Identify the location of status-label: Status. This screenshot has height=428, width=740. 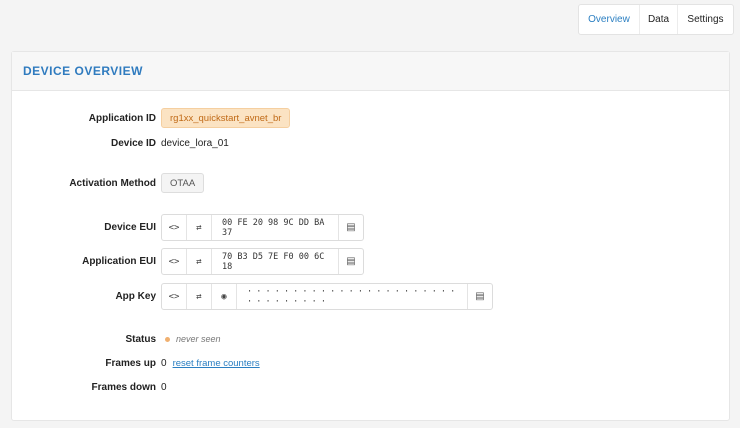
(140, 339).